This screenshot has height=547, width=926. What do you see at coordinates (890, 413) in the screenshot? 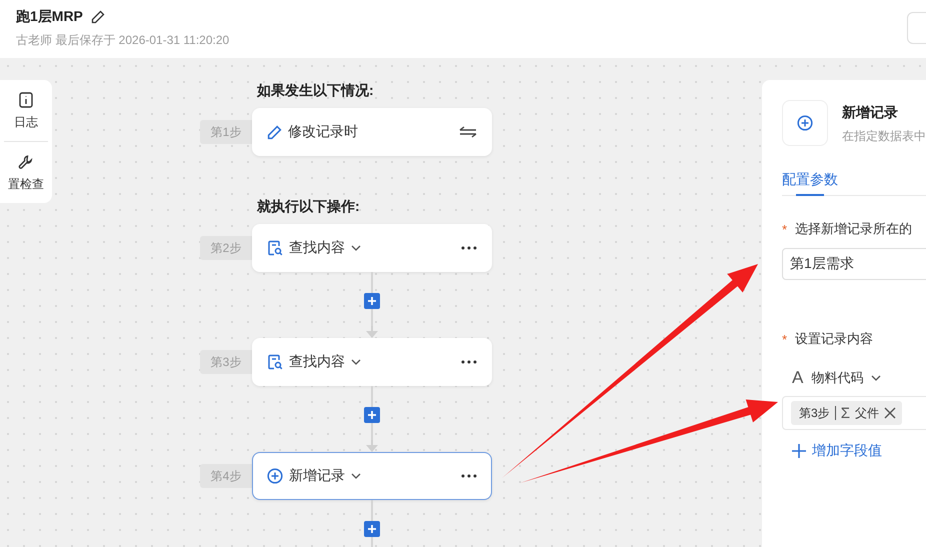
I see `close-icon` at bounding box center [890, 413].